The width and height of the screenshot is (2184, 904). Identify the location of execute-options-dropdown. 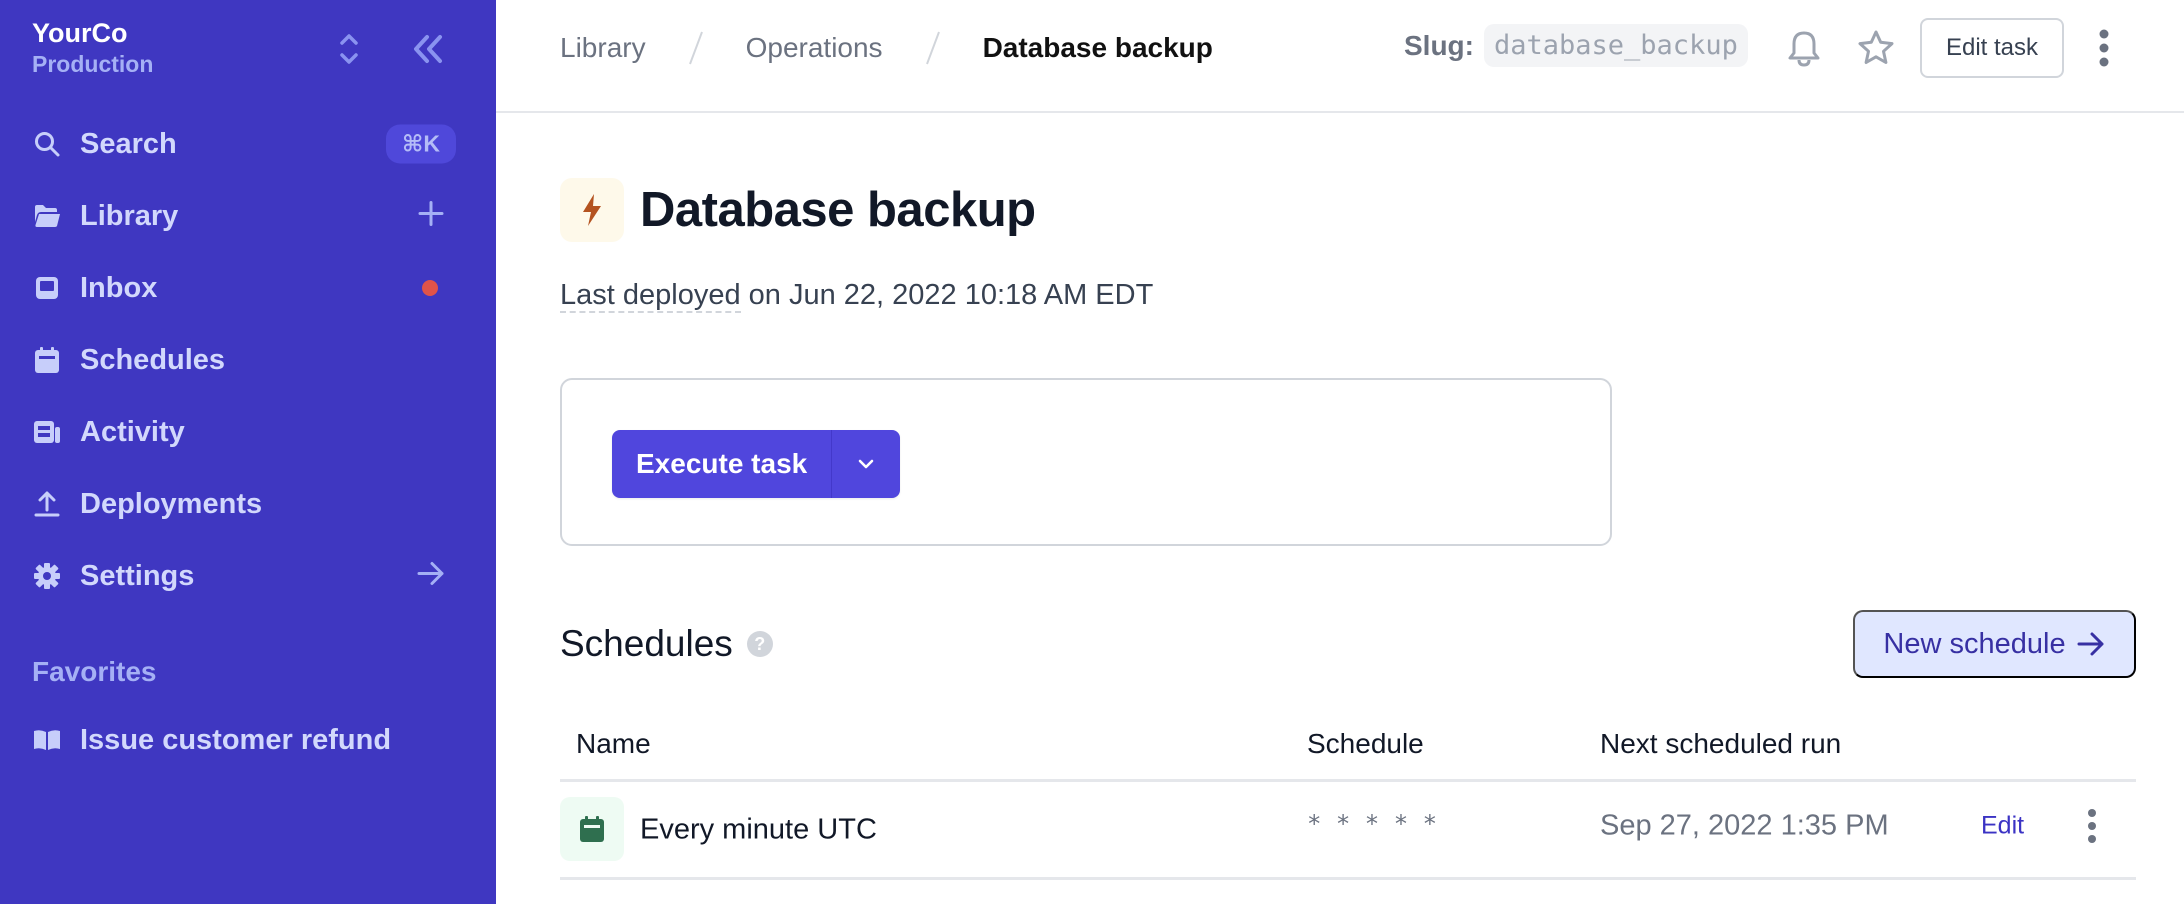
(866, 464).